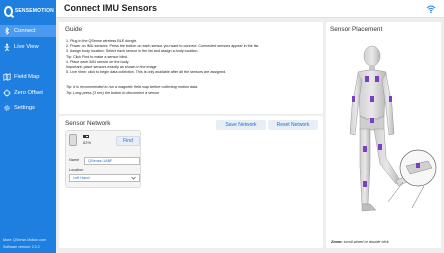 Image resolution: width=444 pixels, height=253 pixels. I want to click on sidebar-item-zero-offset: Zero Offset, so click(28, 93).